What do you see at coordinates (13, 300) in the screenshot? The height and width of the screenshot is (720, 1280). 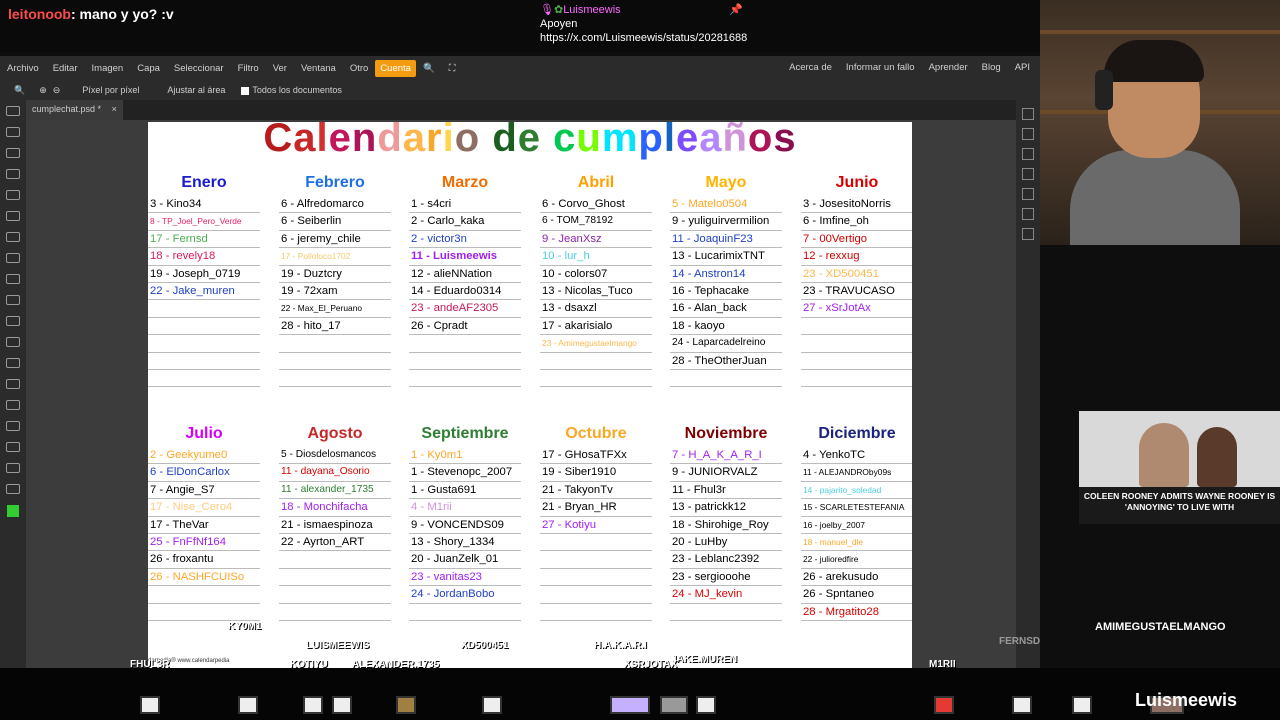 I see `eraser-tool-icon` at bounding box center [13, 300].